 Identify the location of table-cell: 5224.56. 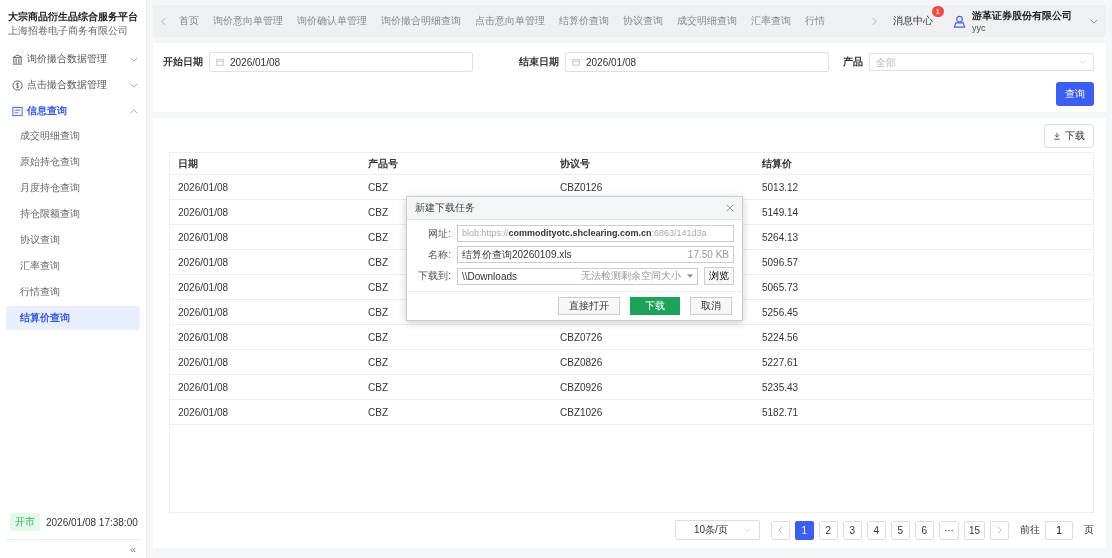
(780, 337).